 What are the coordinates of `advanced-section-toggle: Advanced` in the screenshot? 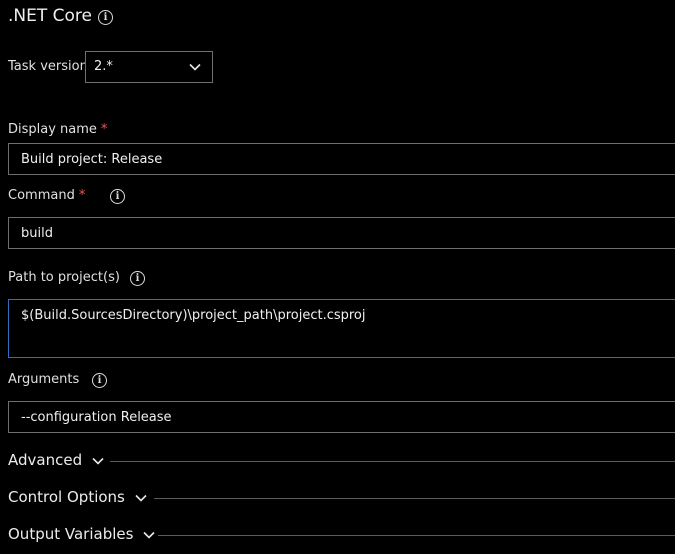 It's located at (56, 460).